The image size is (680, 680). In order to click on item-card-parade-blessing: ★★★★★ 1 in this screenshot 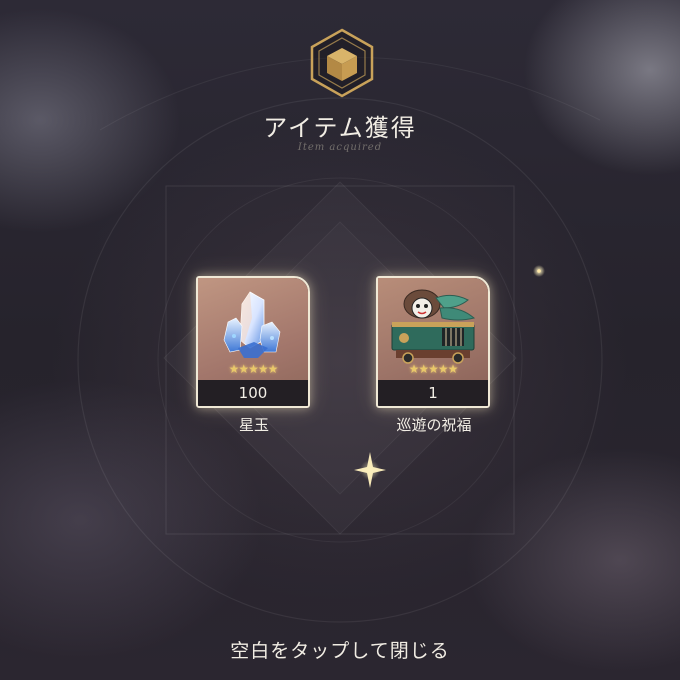, I will do `click(433, 342)`.